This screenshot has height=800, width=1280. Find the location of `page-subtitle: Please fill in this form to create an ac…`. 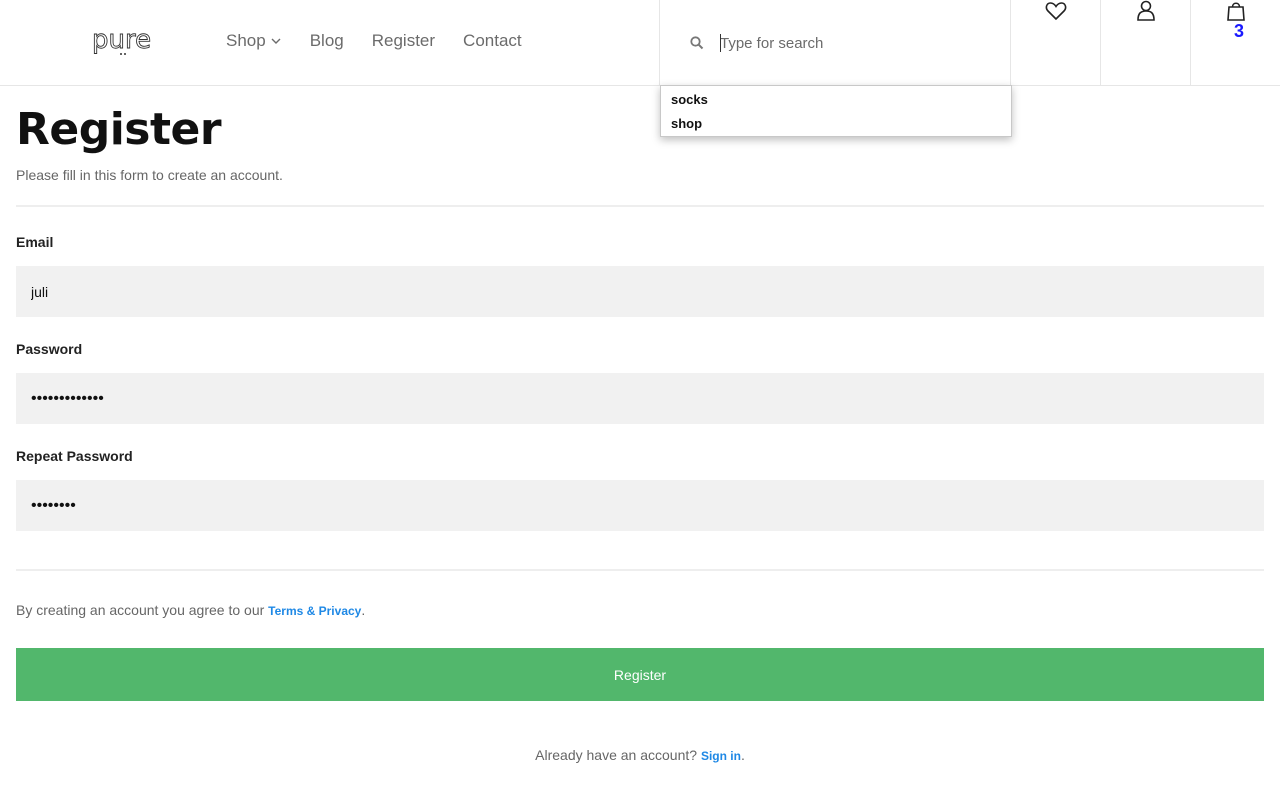

page-subtitle: Please fill in this form to create an ac… is located at coordinates (149, 175).